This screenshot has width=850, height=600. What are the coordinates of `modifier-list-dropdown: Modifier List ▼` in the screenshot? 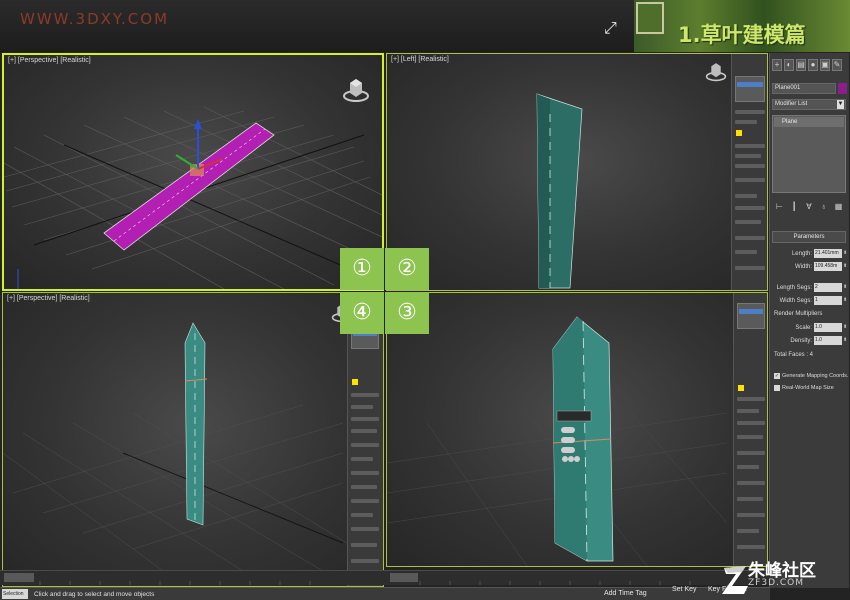 It's located at (809, 104).